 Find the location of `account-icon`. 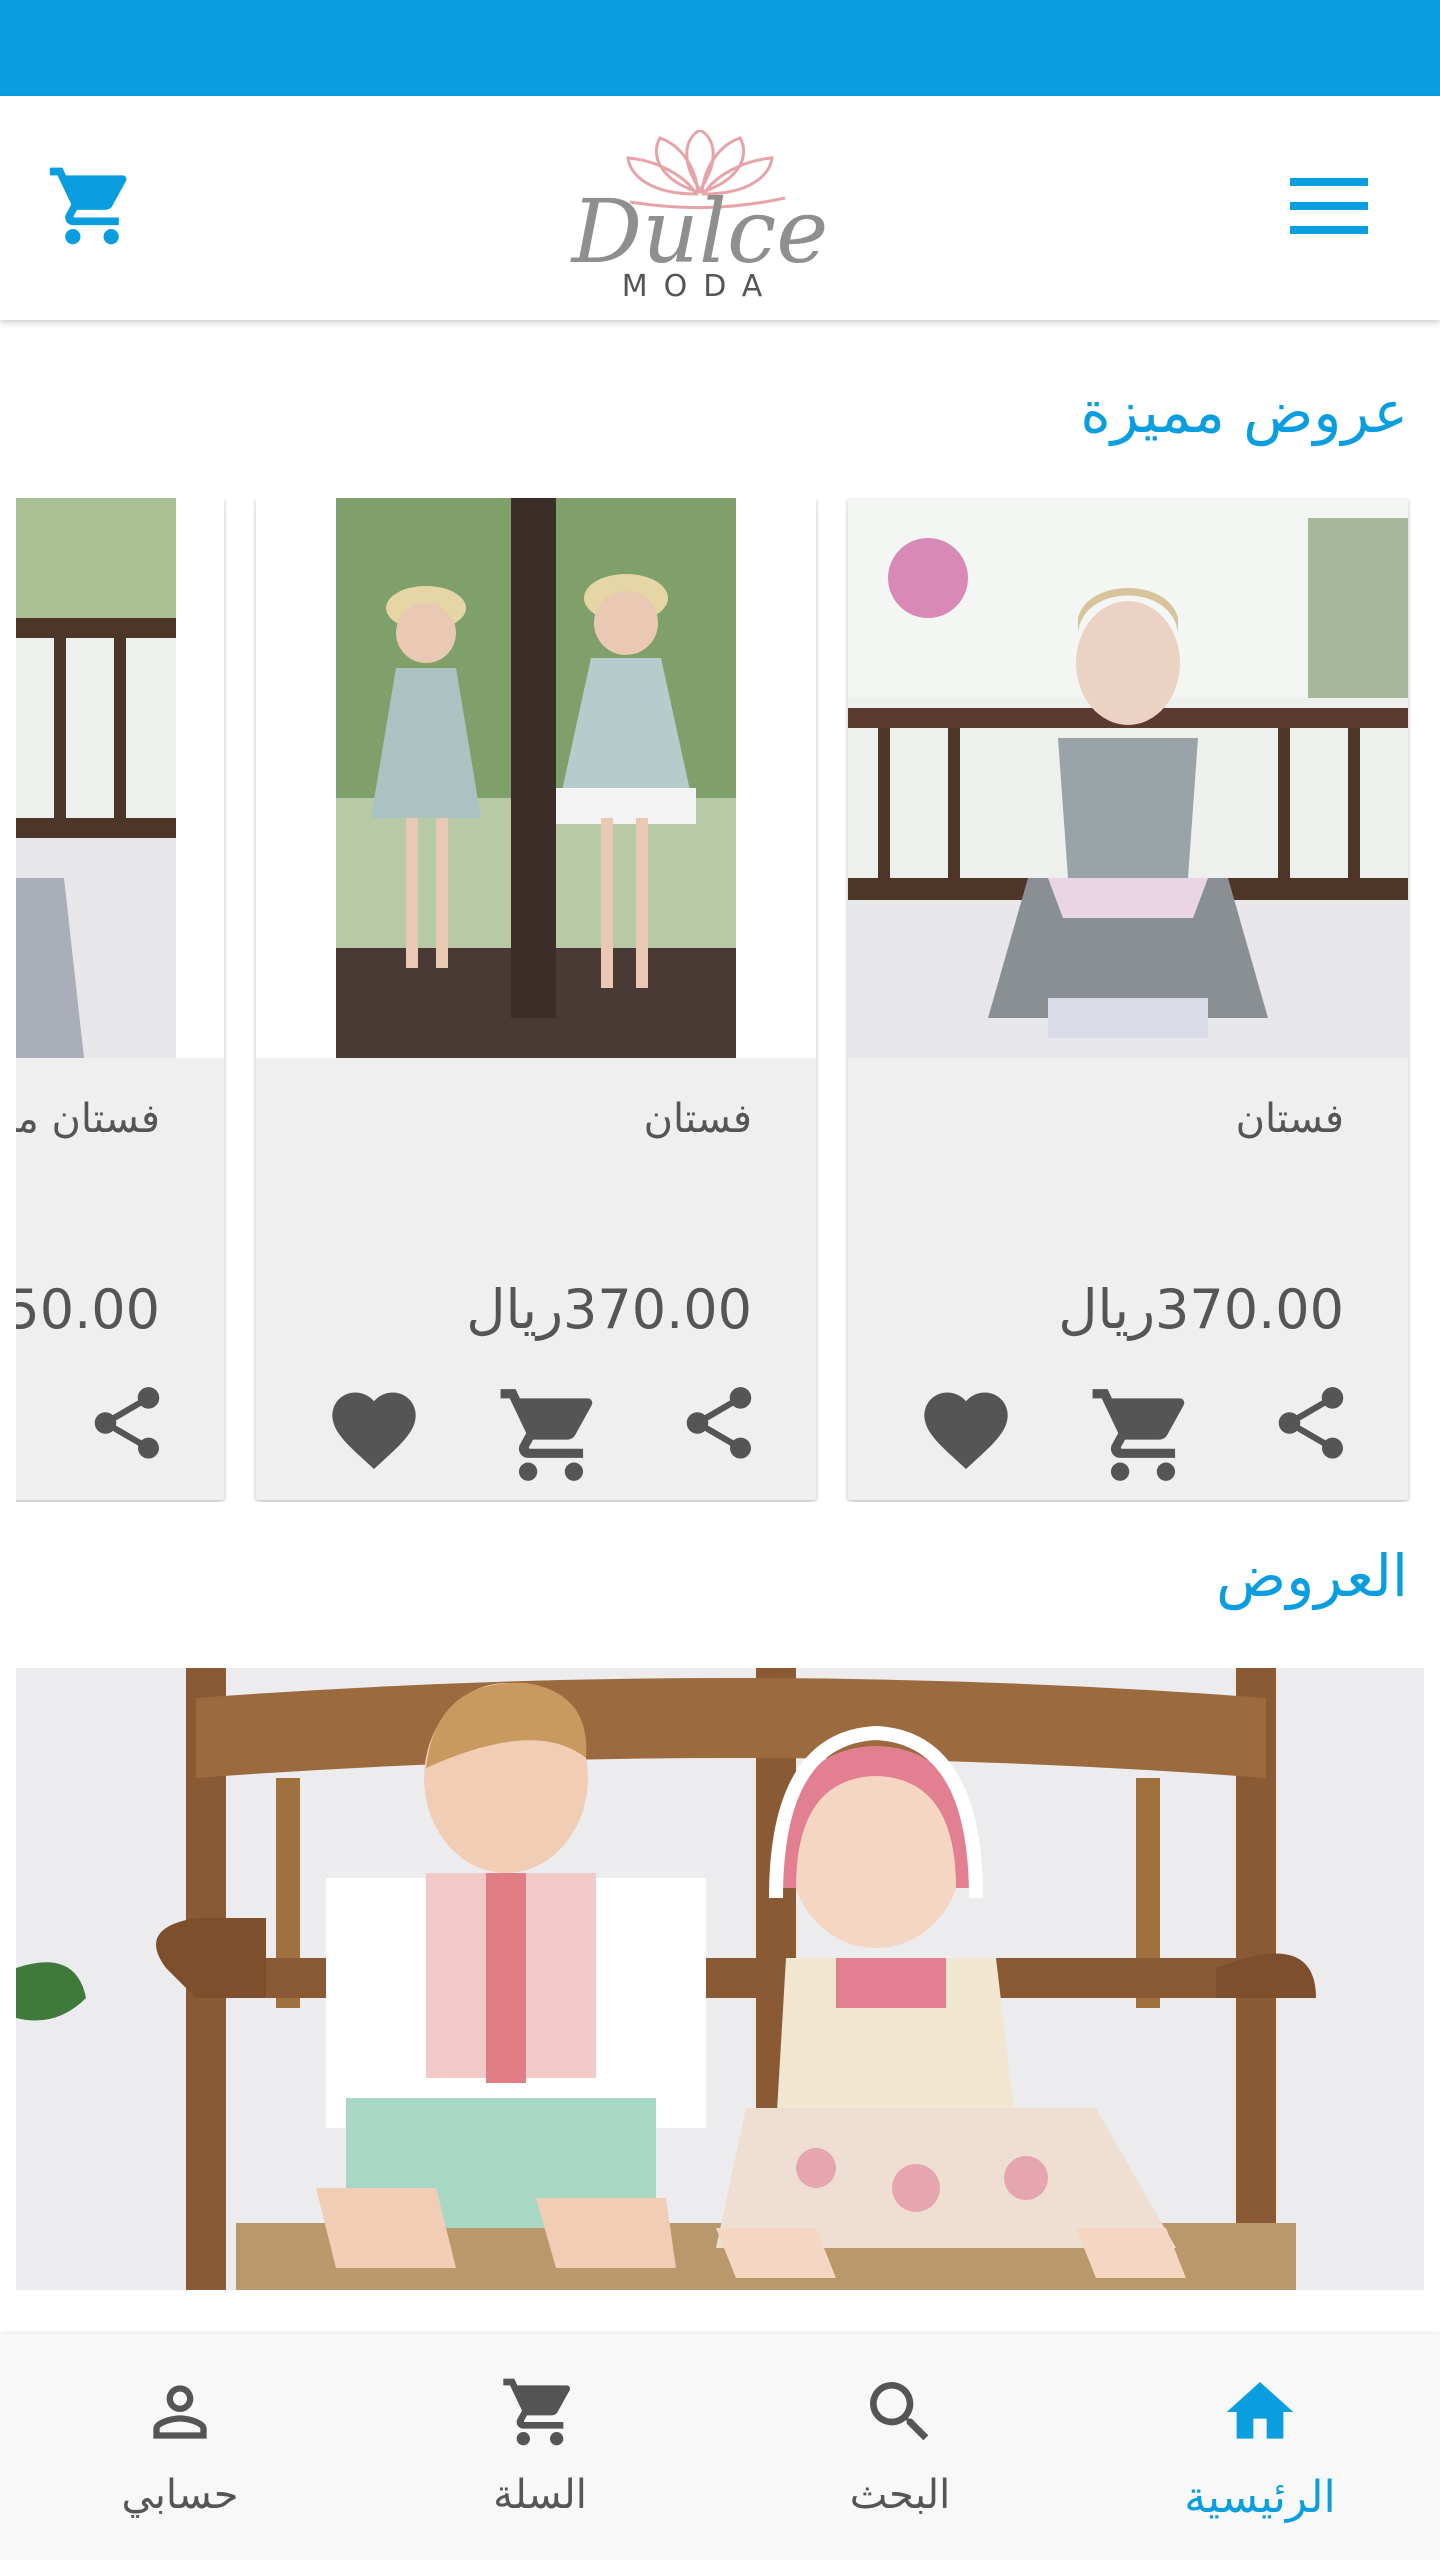

account-icon is located at coordinates (180, 2412).